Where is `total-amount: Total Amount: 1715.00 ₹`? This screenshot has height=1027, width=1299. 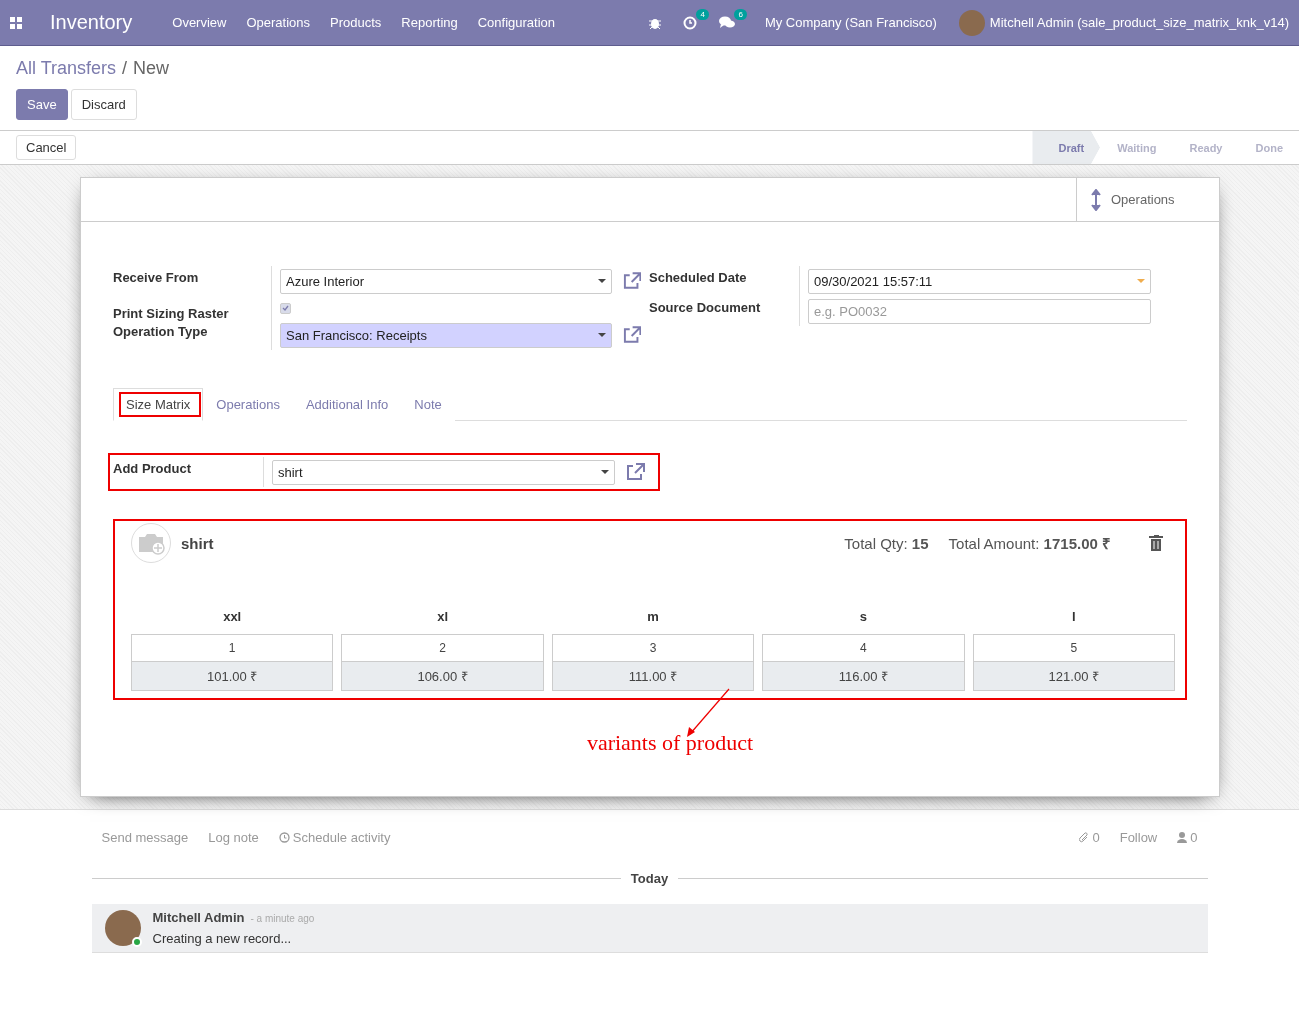 total-amount: Total Amount: 1715.00 ₹ is located at coordinates (1029, 543).